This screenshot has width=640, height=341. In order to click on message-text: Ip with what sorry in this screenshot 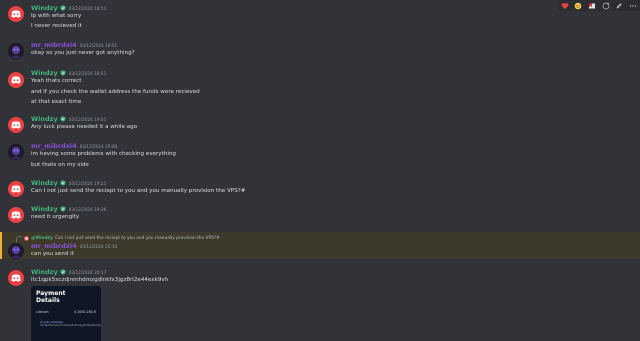, I will do `click(56, 16)`.